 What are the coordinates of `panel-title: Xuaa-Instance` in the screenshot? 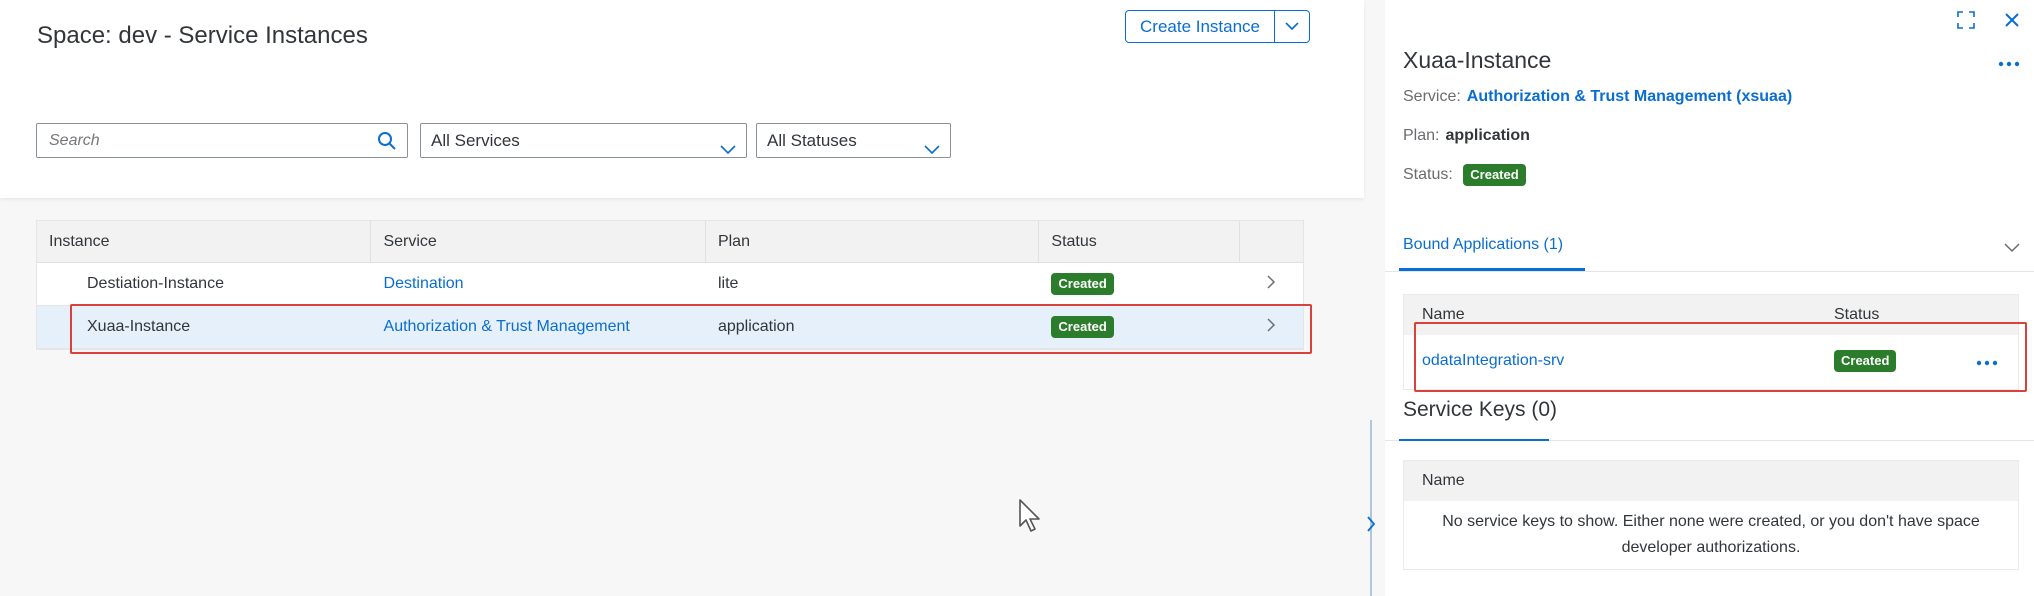 It's located at (1477, 60).